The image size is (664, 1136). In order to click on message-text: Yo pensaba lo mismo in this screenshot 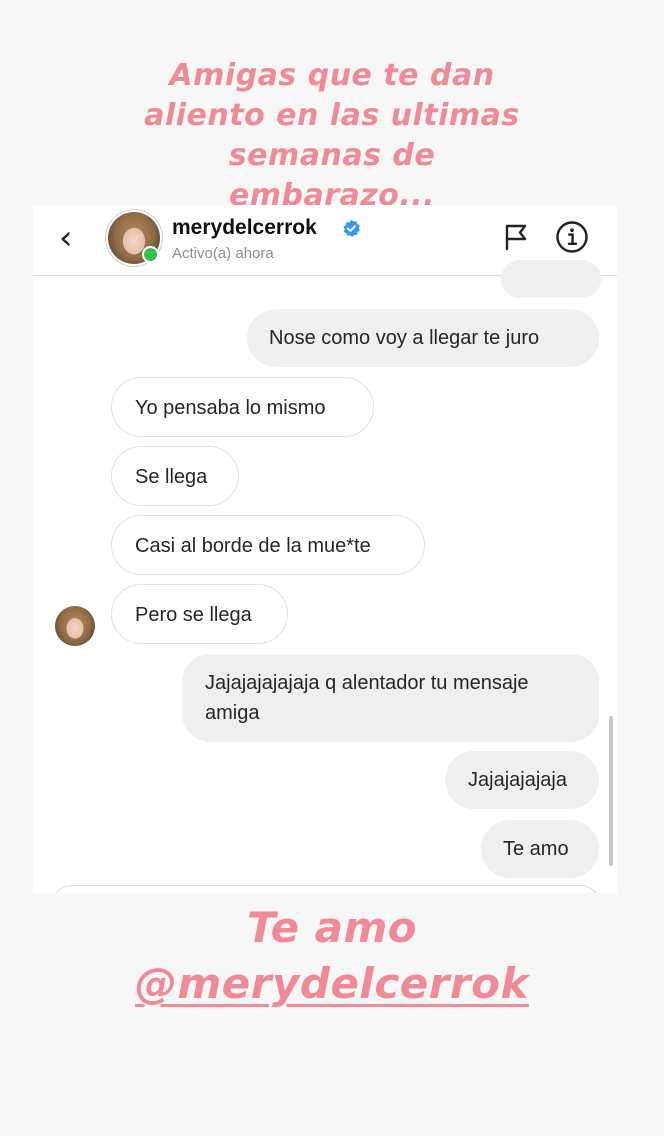, I will do `click(230, 408)`.